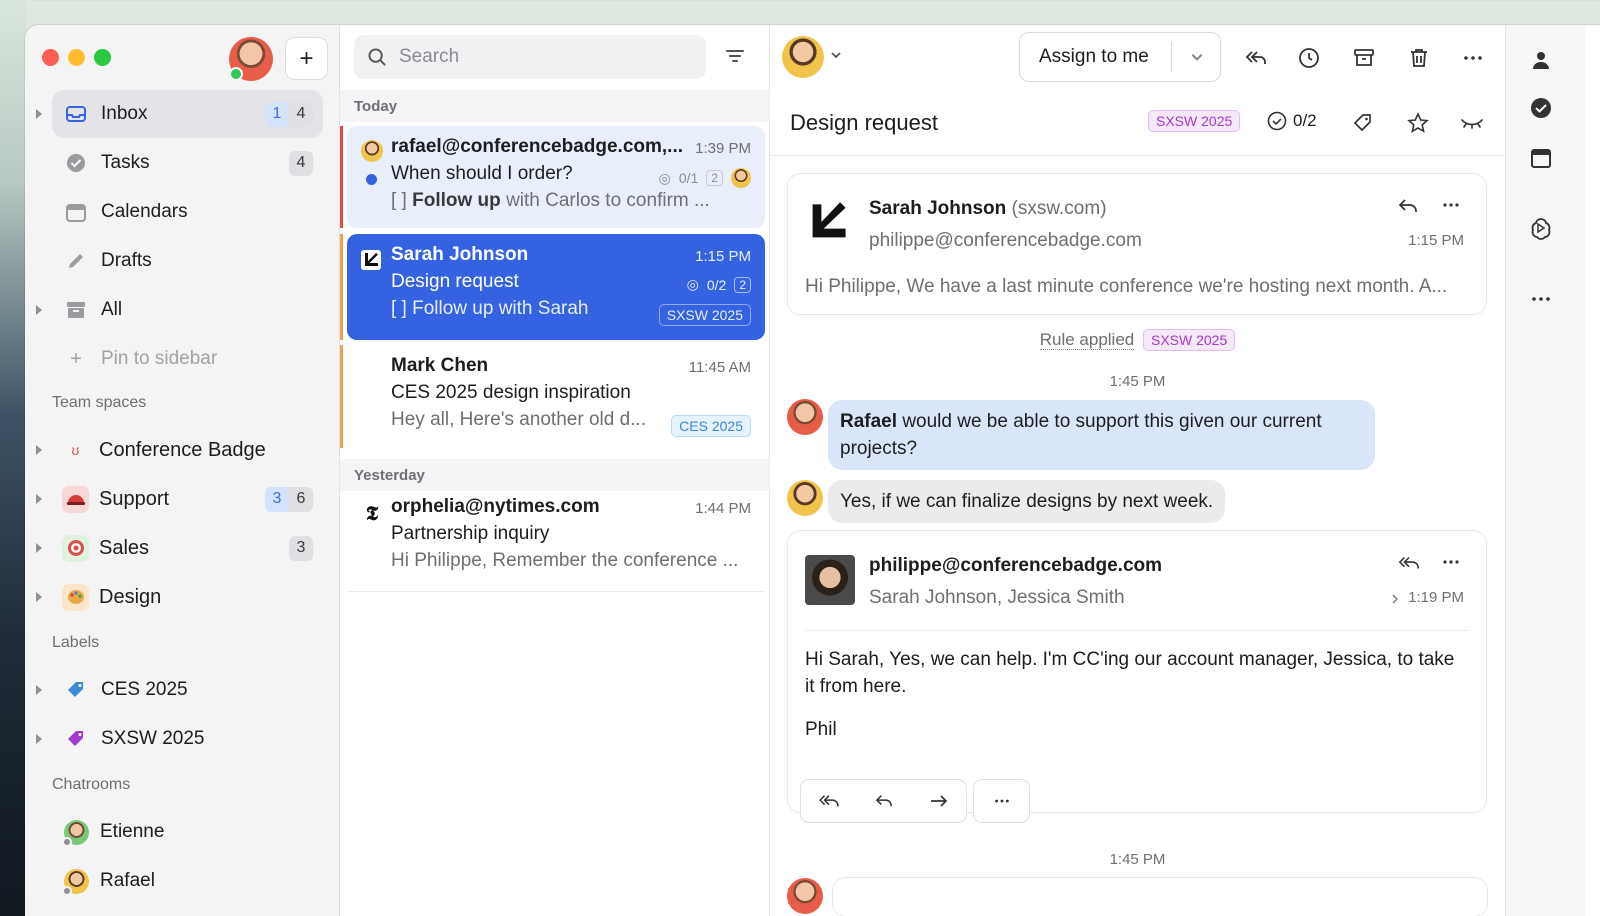 Image resolution: width=1600 pixels, height=916 pixels. Describe the element at coordinates (187, 261) in the screenshot. I see `sidebar-item-drafts: Drafts` at that location.